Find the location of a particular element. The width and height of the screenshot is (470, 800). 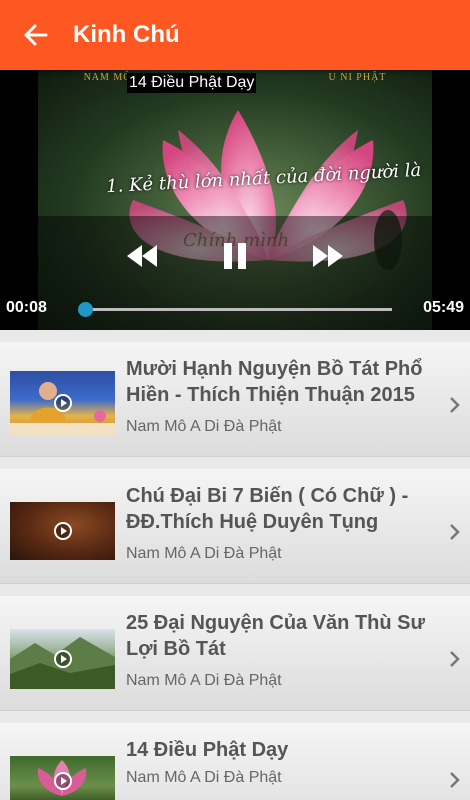

rewind-icon is located at coordinates (142, 256).